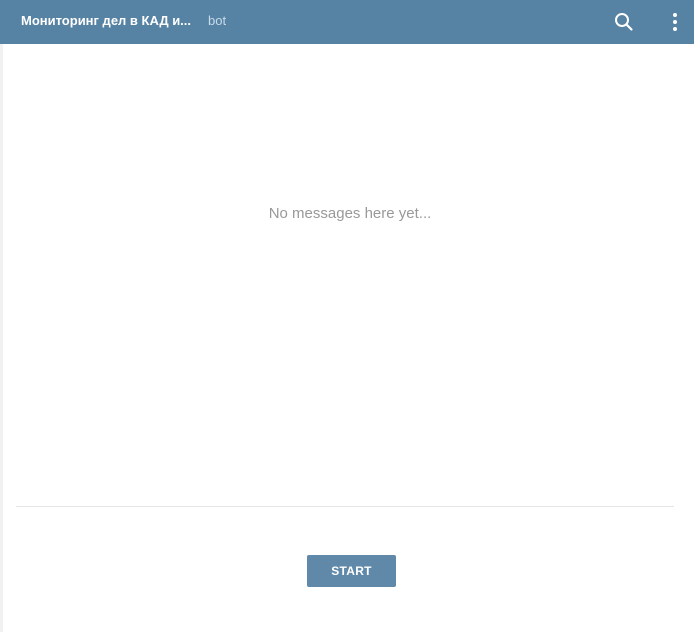 This screenshot has height=632, width=694. What do you see at coordinates (1, 338) in the screenshot?
I see `left-border` at bounding box center [1, 338].